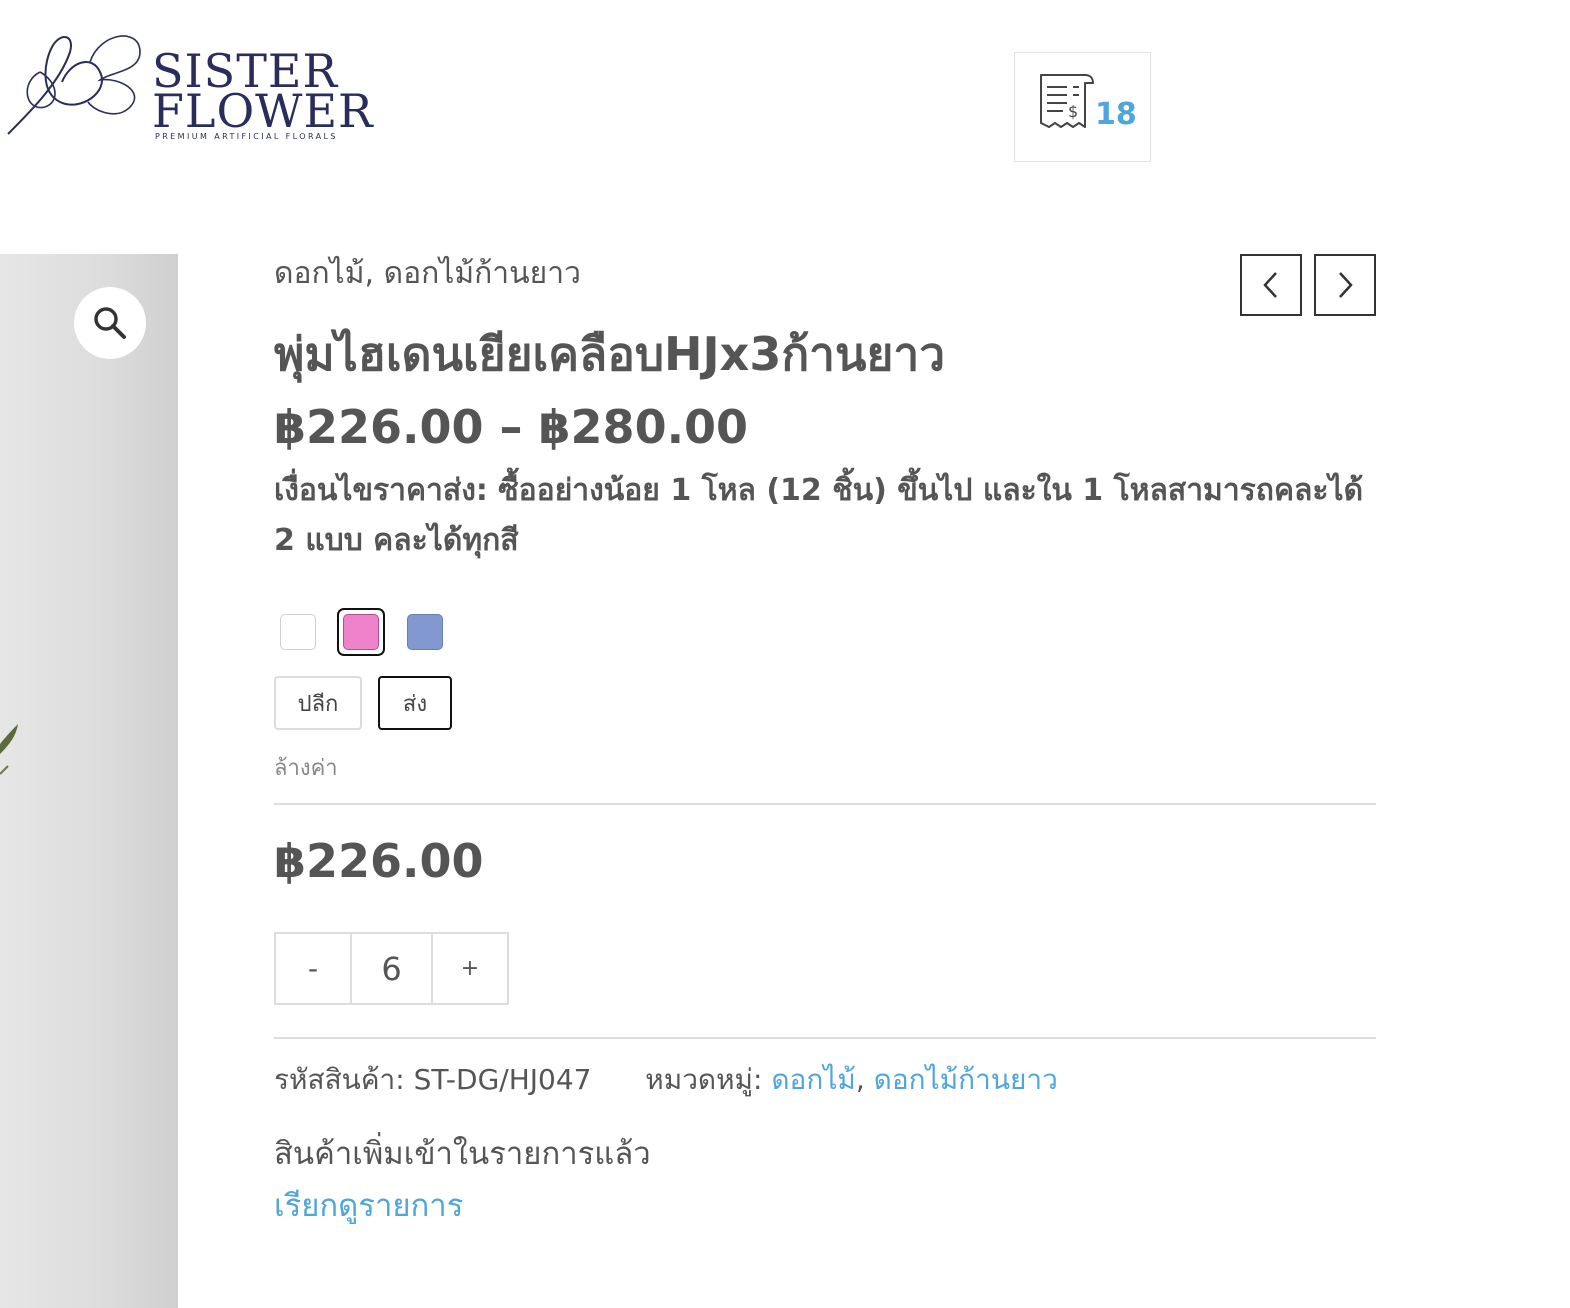 This screenshot has width=1570, height=1308. Describe the element at coordinates (298, 632) in the screenshot. I see `swatch-white` at that location.